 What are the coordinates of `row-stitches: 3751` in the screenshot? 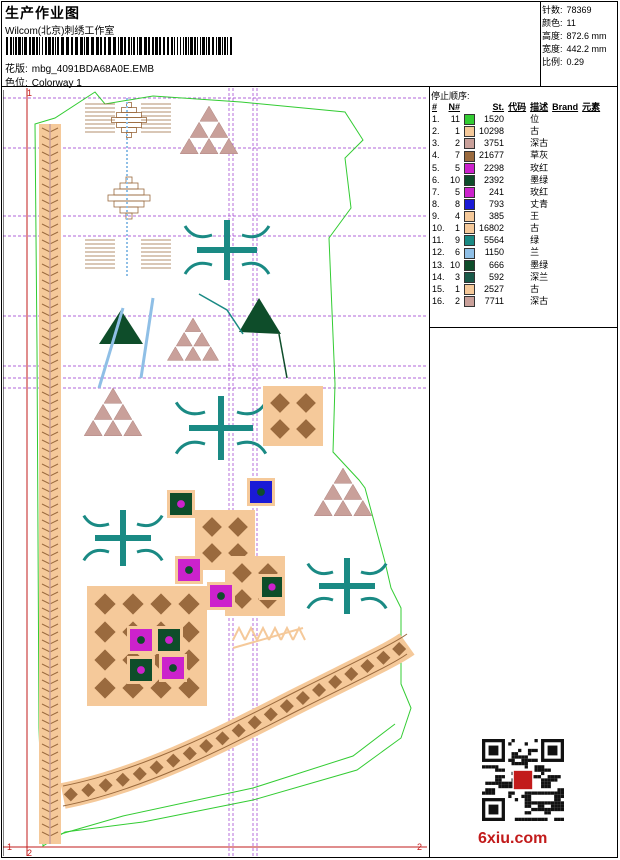 It's located at (494, 143).